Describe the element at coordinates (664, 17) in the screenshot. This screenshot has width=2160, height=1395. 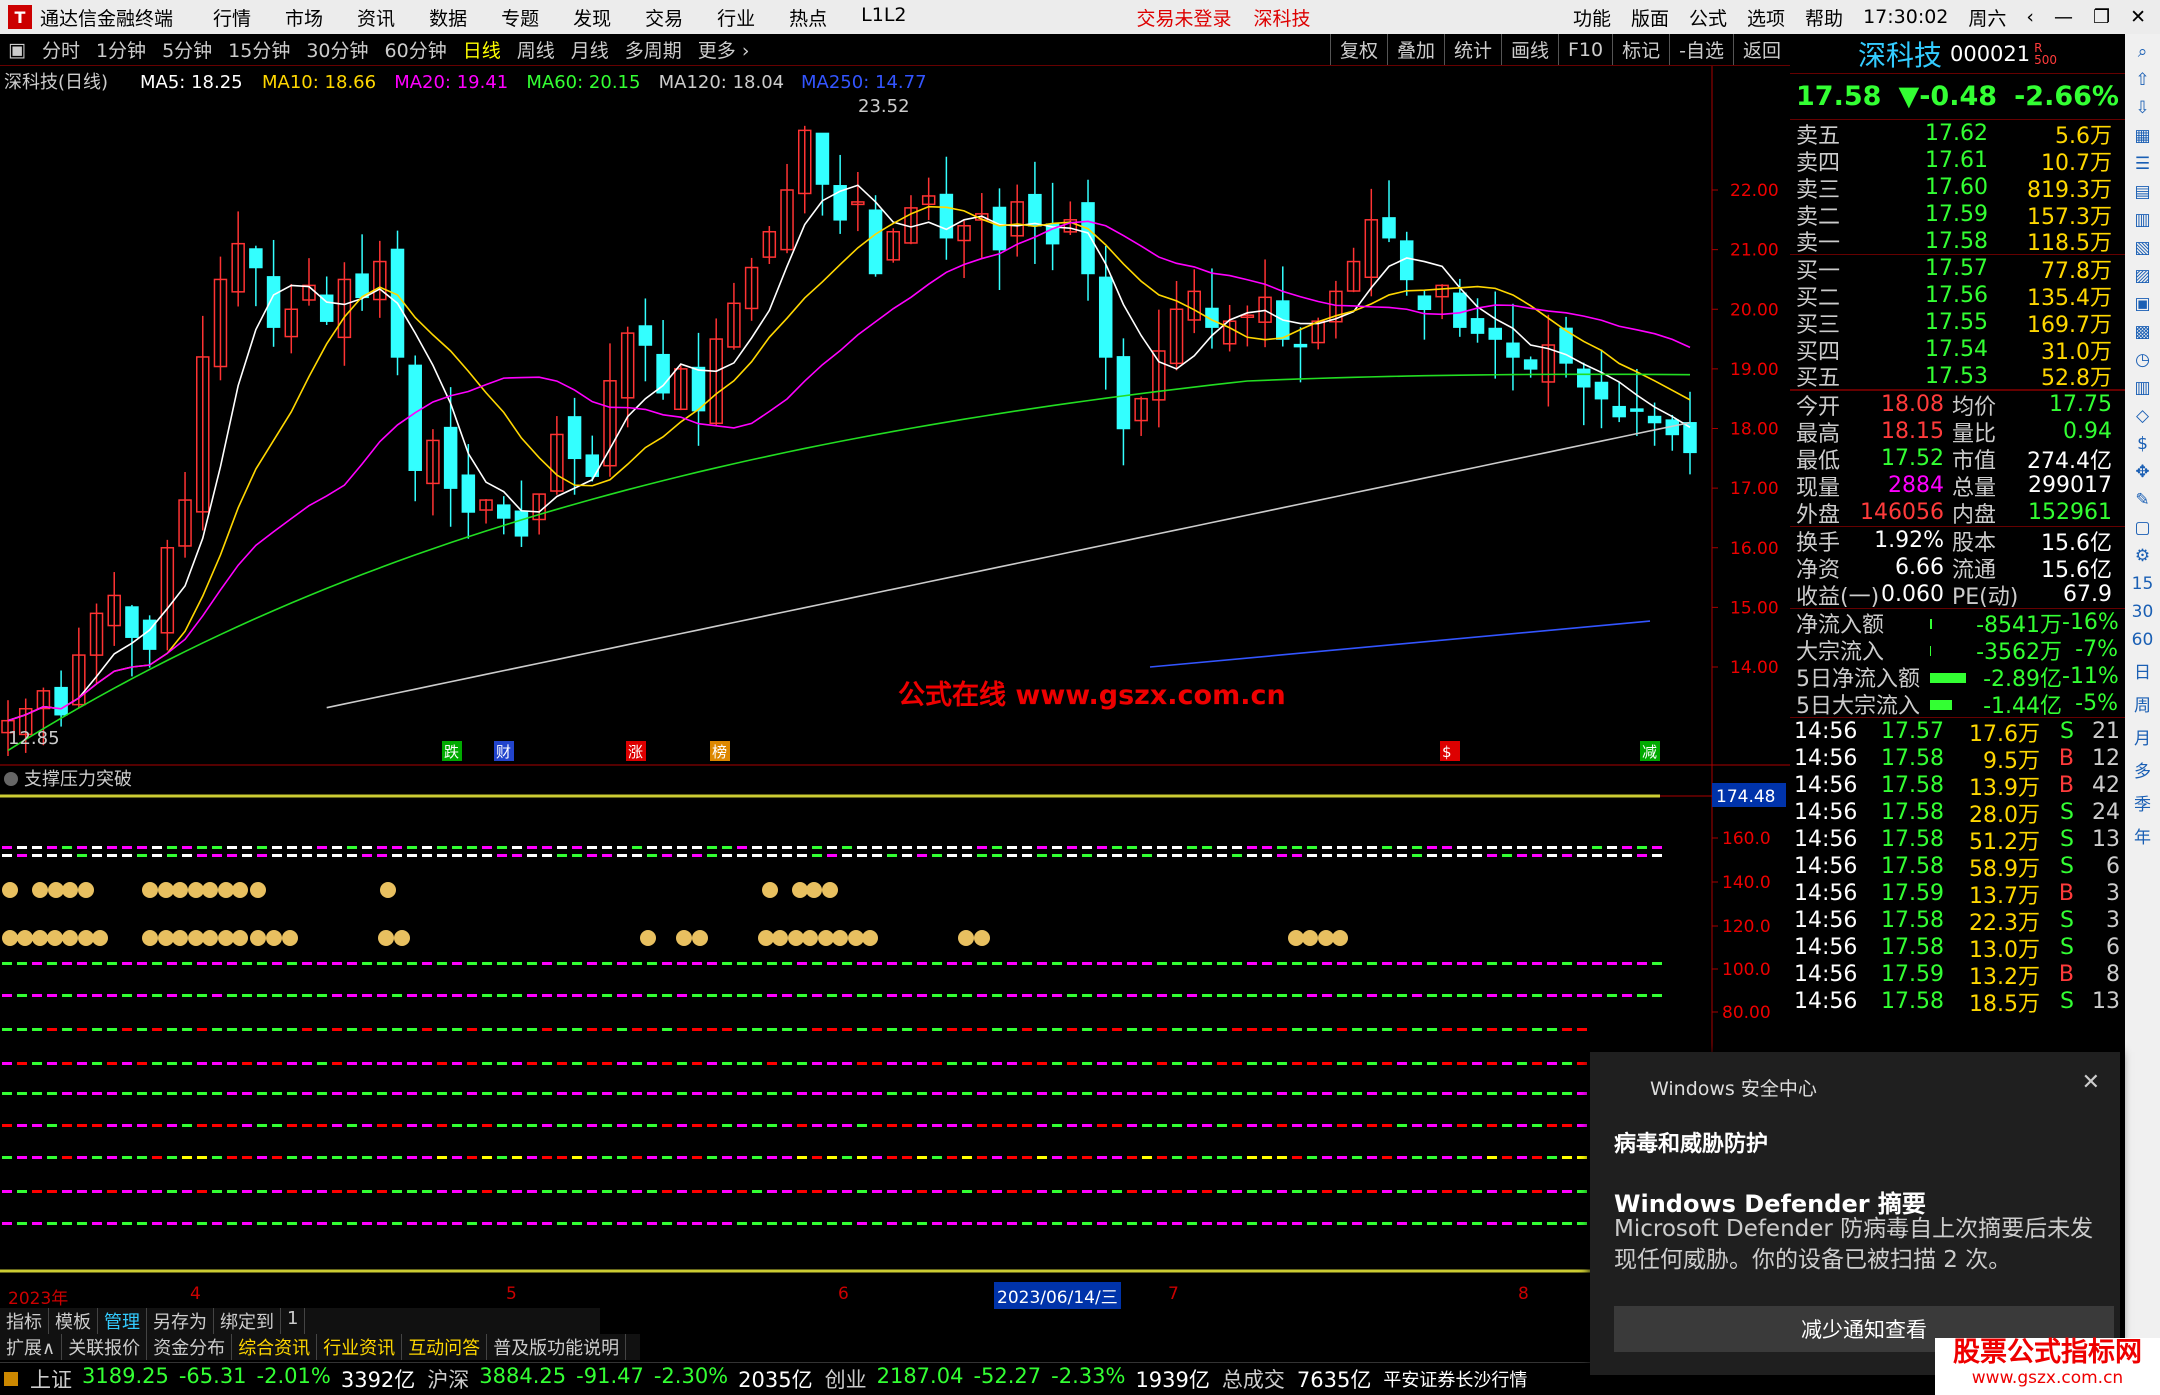
I see `menu-item: 交易` at that location.